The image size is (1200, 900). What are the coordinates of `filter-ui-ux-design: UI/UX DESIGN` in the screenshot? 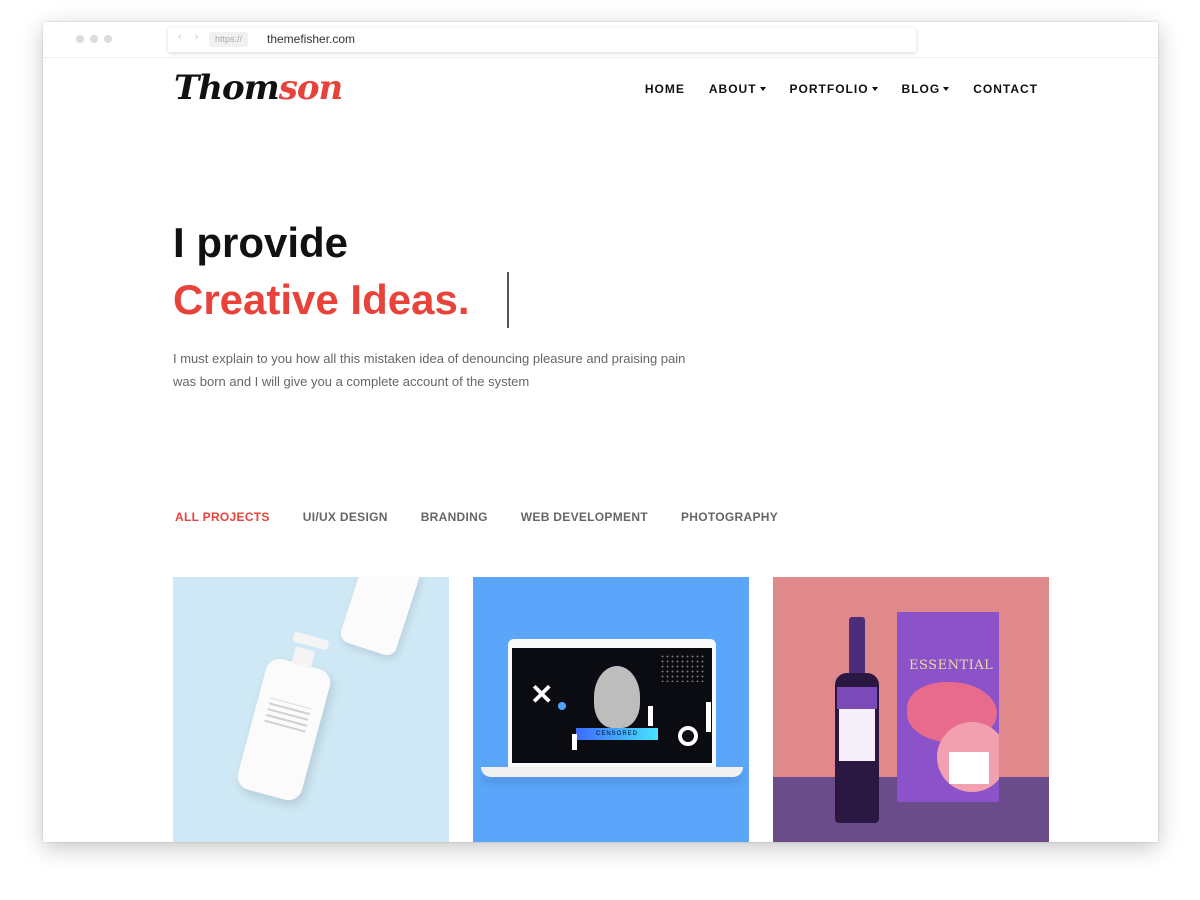 It's located at (345, 517).